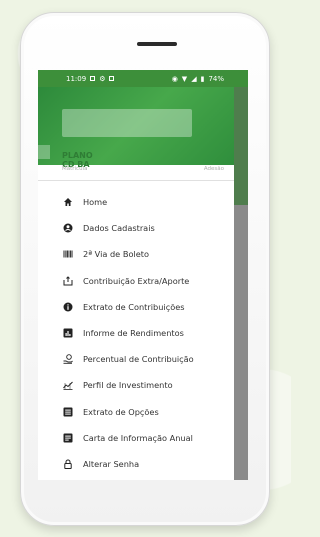  Describe the element at coordinates (44, 152) in the screenshot. I see `header-avatar-blur` at that location.